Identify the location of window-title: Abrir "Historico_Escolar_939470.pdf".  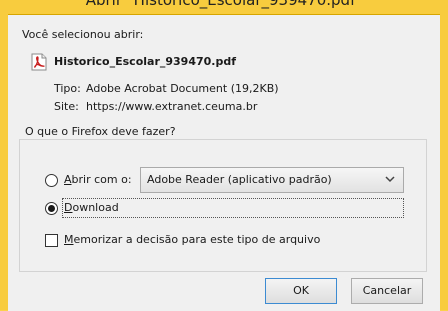
(224, 4).